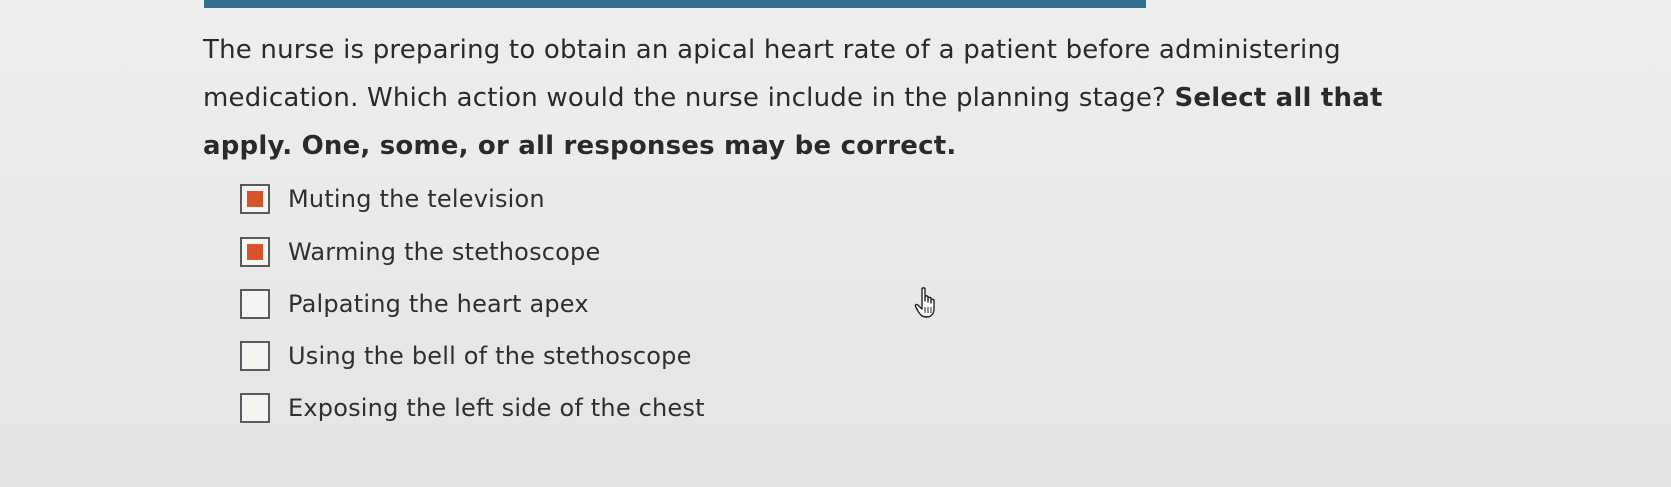 Image resolution: width=1671 pixels, height=487 pixels. I want to click on option-label: Using the bell of the stethoscope, so click(490, 356).